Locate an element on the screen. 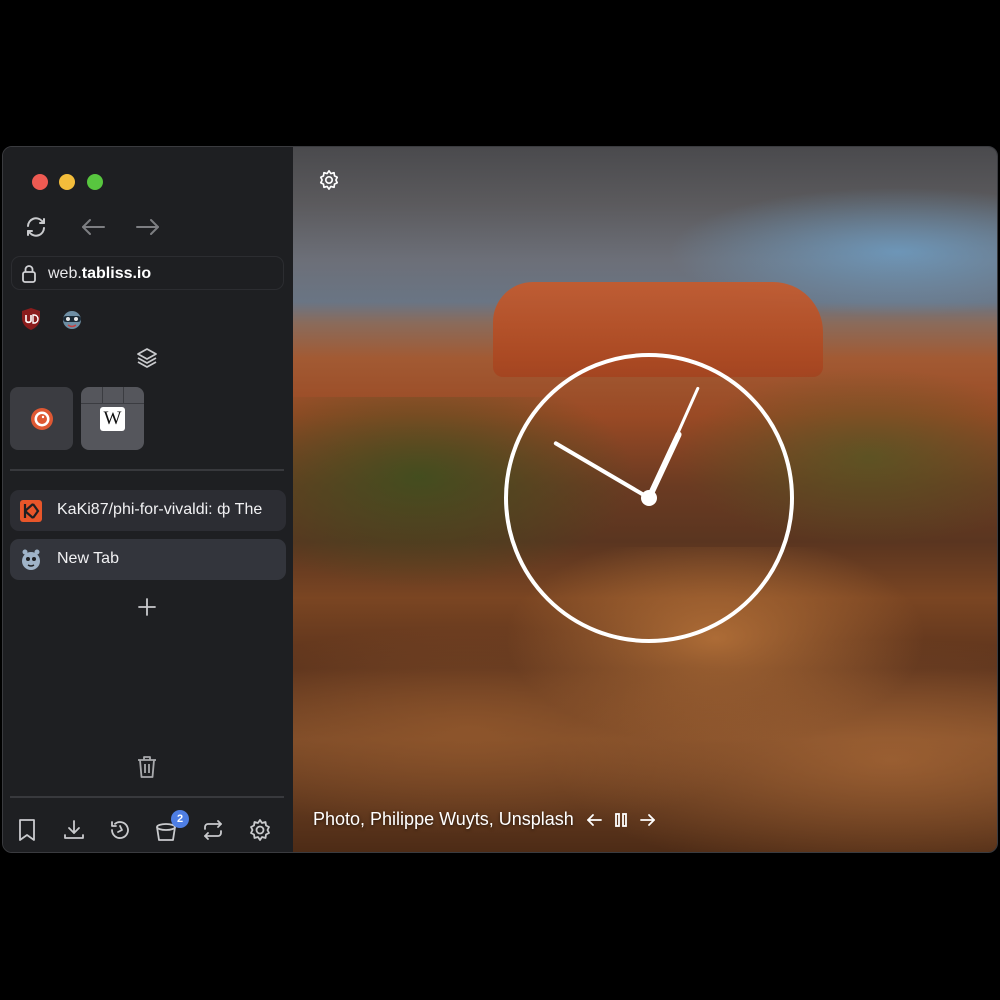 The width and height of the screenshot is (1000, 1000). trash-button is located at coordinates (147, 767).